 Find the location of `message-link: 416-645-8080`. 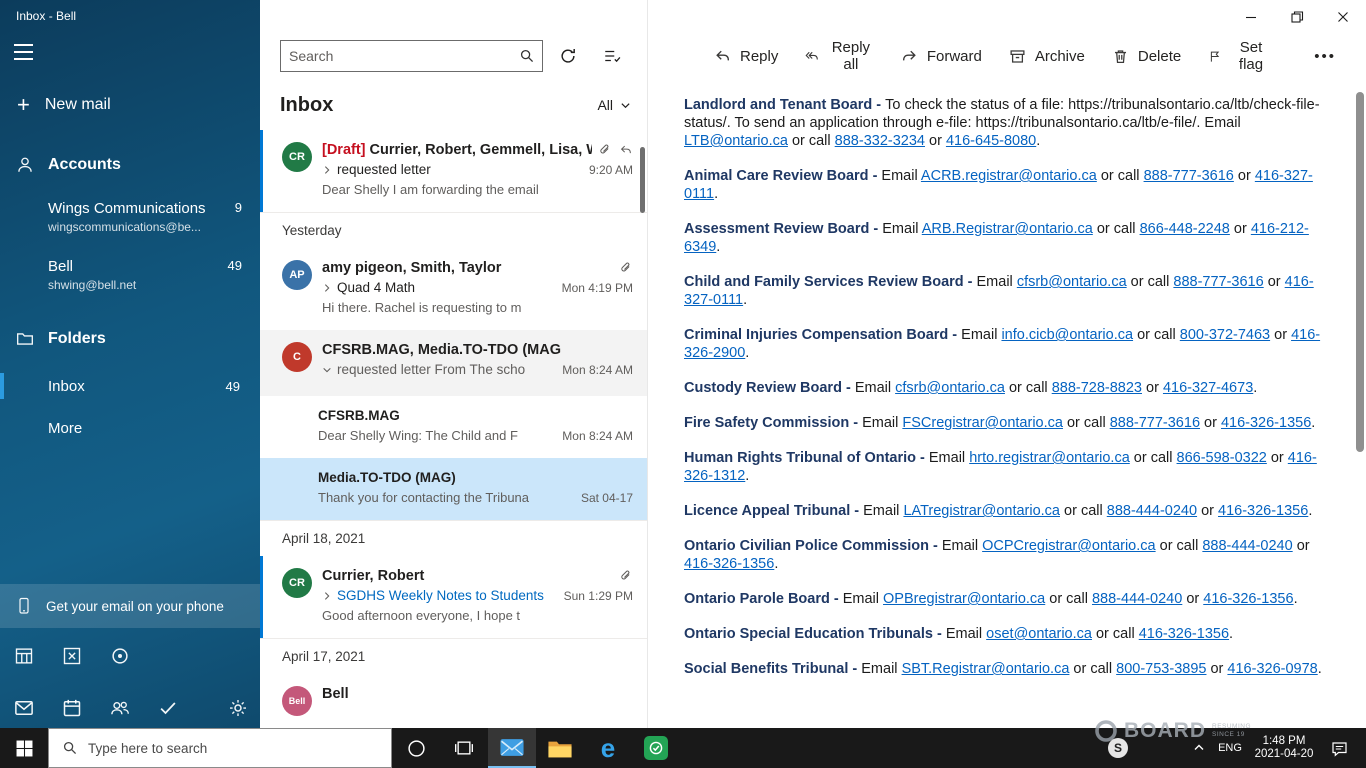

message-link: 416-645-8080 is located at coordinates (991, 141).